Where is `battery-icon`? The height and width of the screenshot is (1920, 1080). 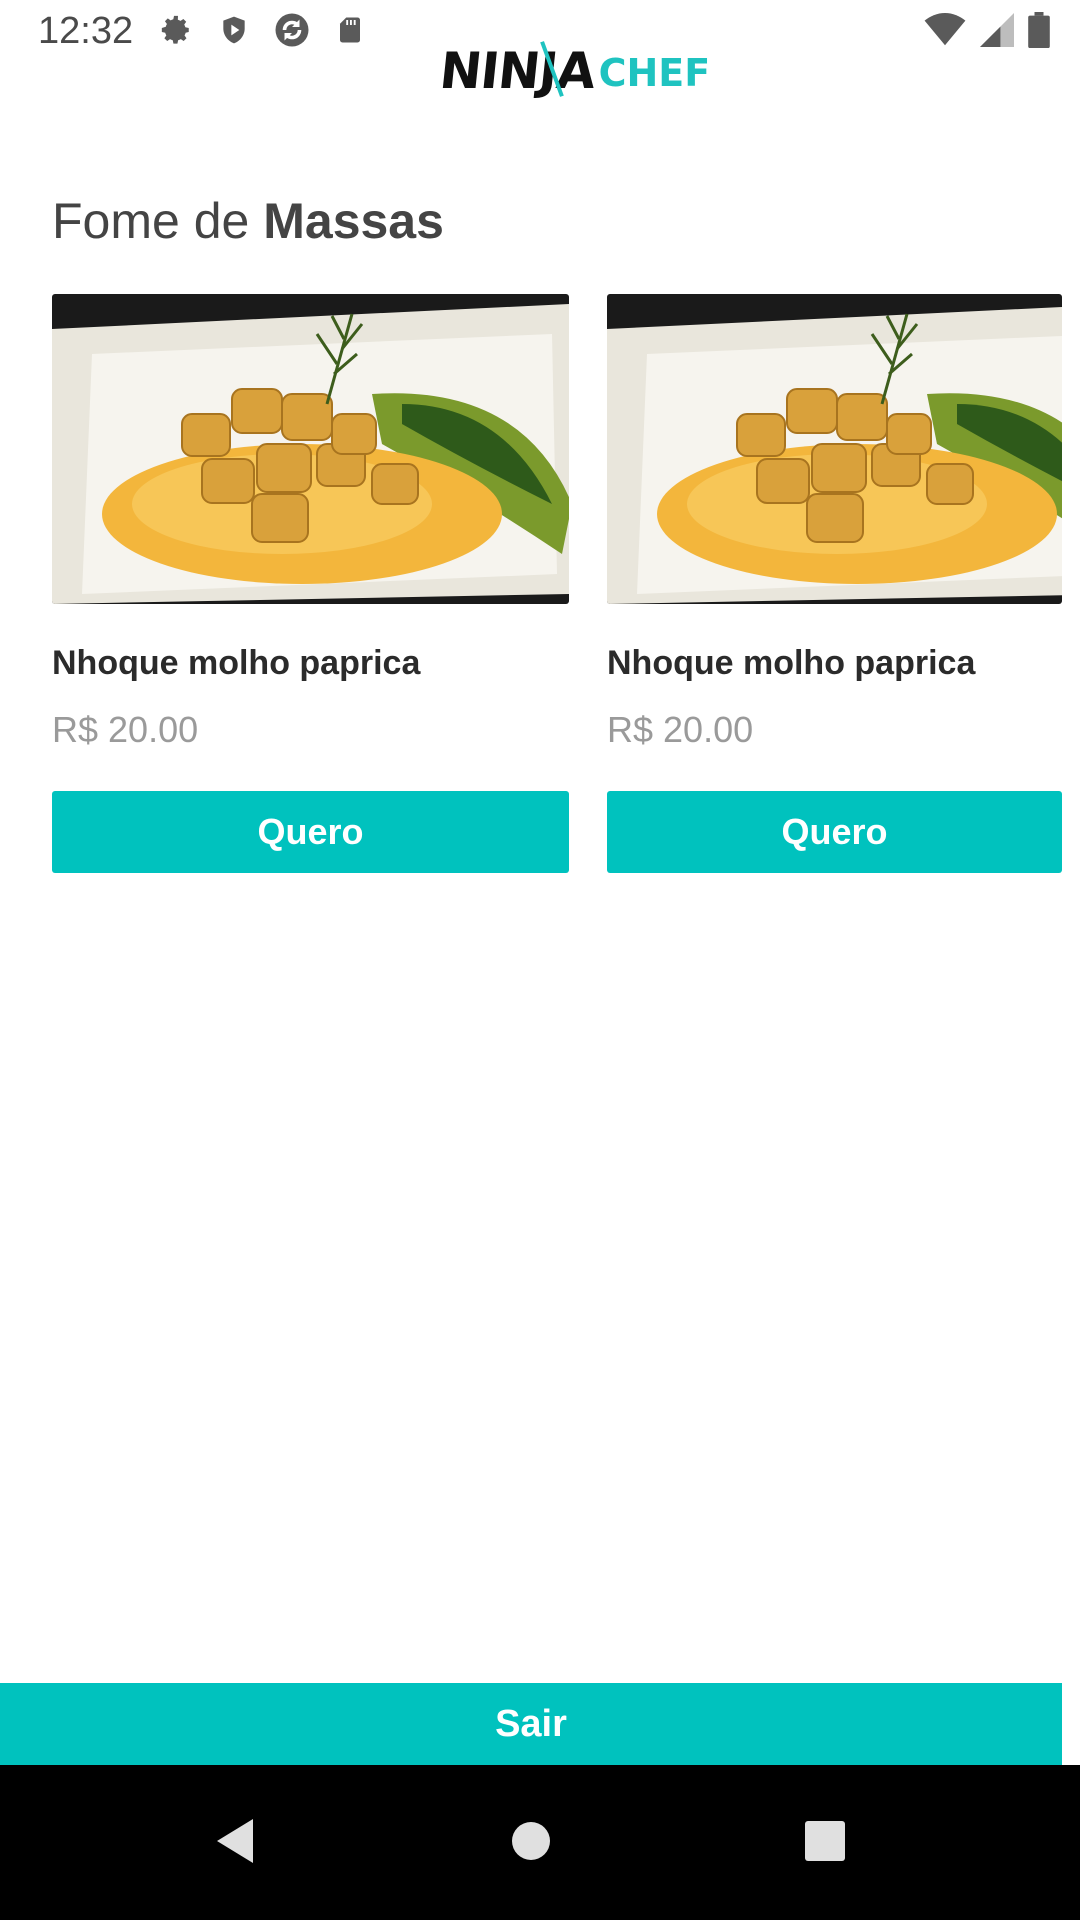
battery-icon is located at coordinates (1039, 32).